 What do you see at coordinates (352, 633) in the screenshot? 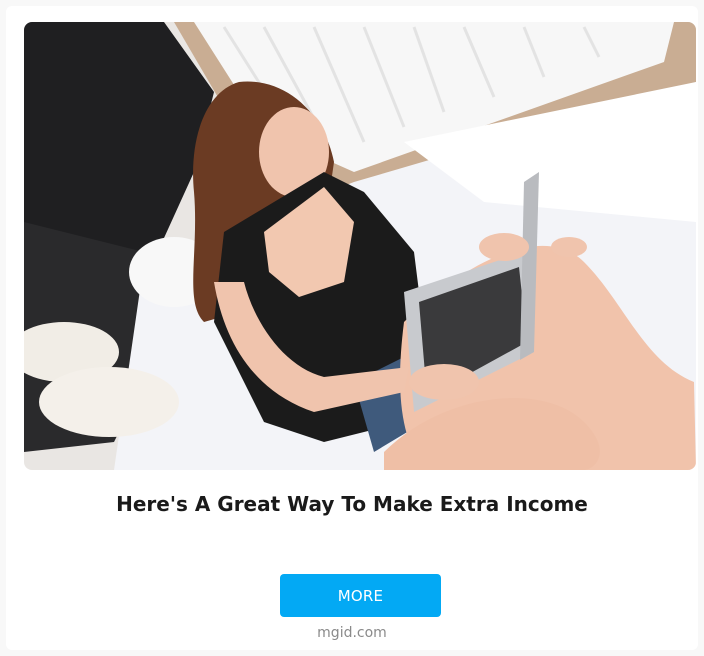
I see `source-domain-link: mgid.com` at bounding box center [352, 633].